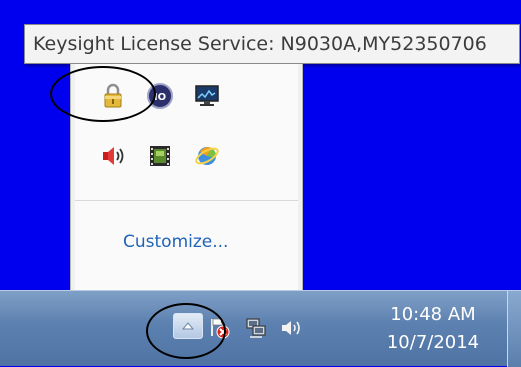  I want to click on io-icon: IO, so click(160, 96).